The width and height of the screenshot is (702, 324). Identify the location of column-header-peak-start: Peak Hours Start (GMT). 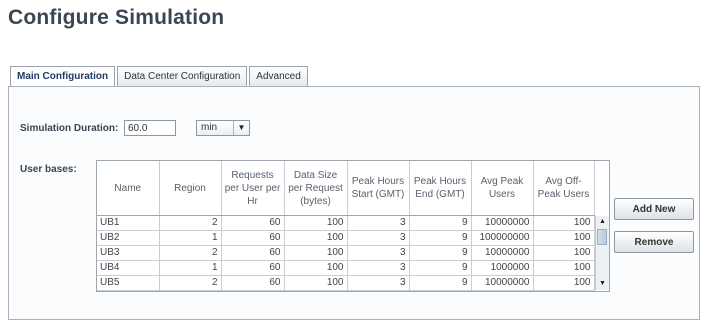
(378, 188).